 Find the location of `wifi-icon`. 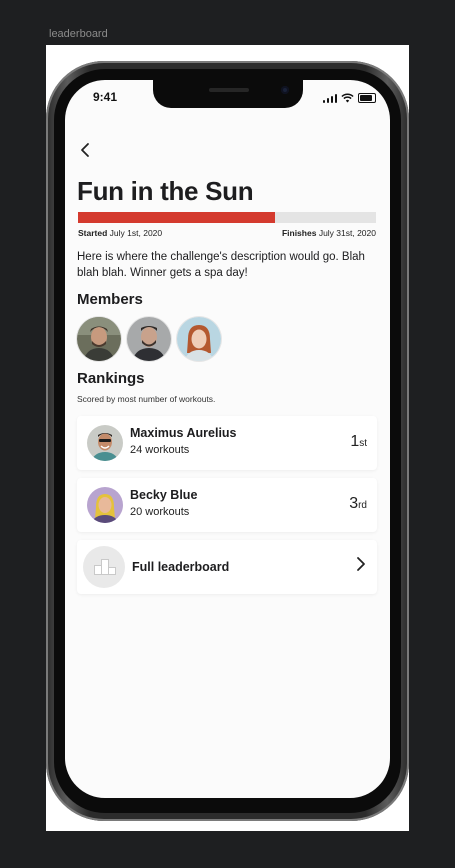

wifi-icon is located at coordinates (347, 98).